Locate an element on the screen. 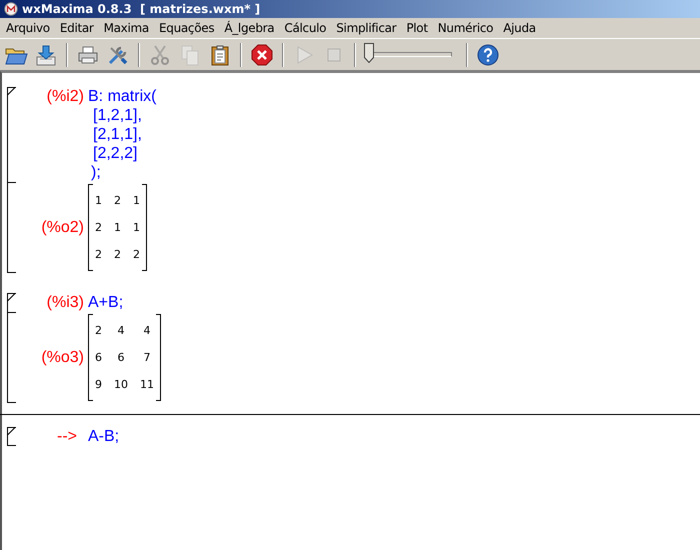 The height and width of the screenshot is (550, 700). code-line: ); is located at coordinates (394, 172).